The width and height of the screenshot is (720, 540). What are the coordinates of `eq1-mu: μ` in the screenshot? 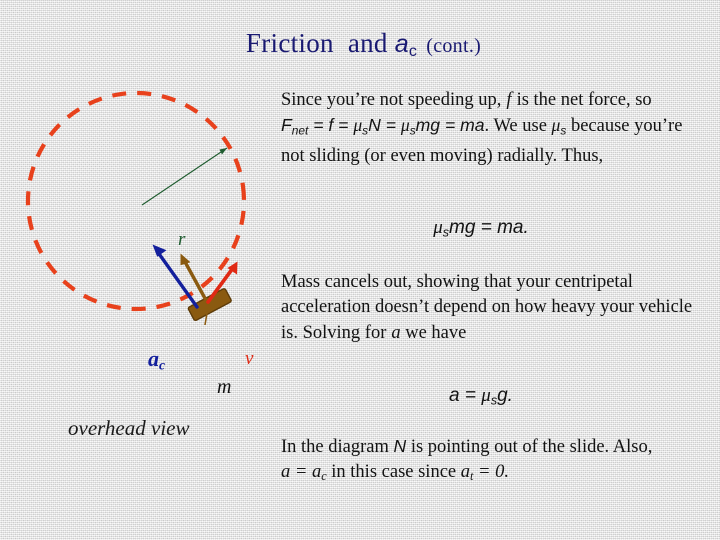 It's located at (438, 227).